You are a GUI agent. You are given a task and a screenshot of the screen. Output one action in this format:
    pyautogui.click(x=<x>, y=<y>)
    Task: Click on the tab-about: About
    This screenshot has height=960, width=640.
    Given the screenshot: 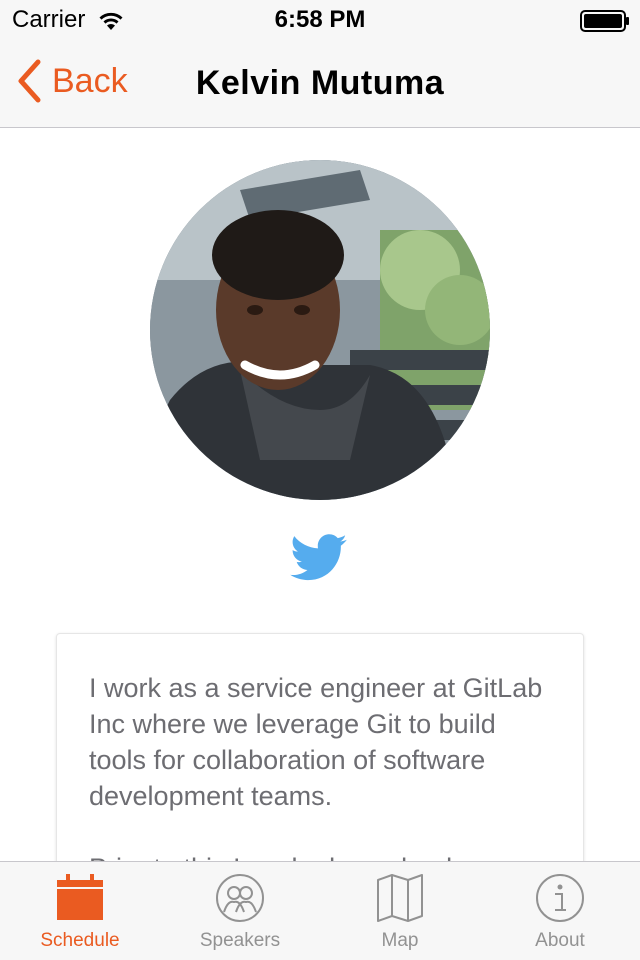 What is the action you would take?
    pyautogui.click(x=560, y=911)
    